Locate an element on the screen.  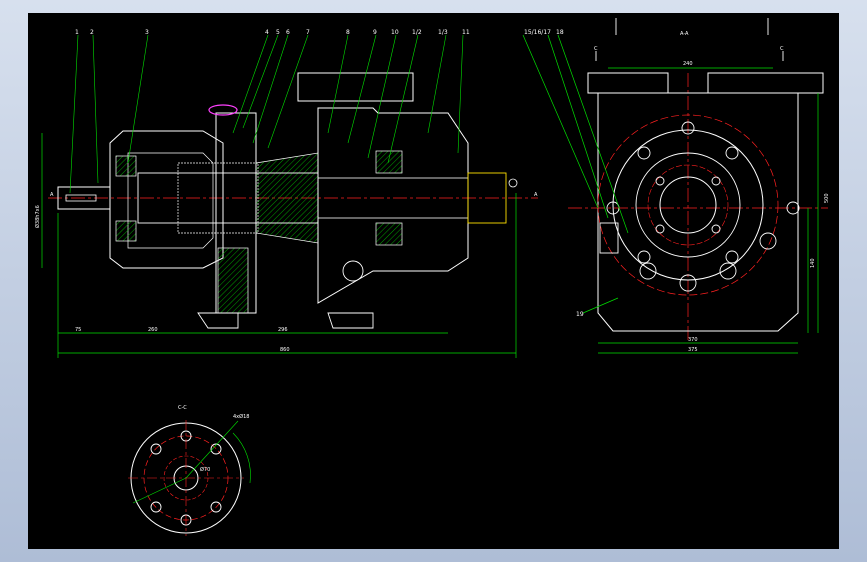
drain-plug is located at coordinates (353, 271).